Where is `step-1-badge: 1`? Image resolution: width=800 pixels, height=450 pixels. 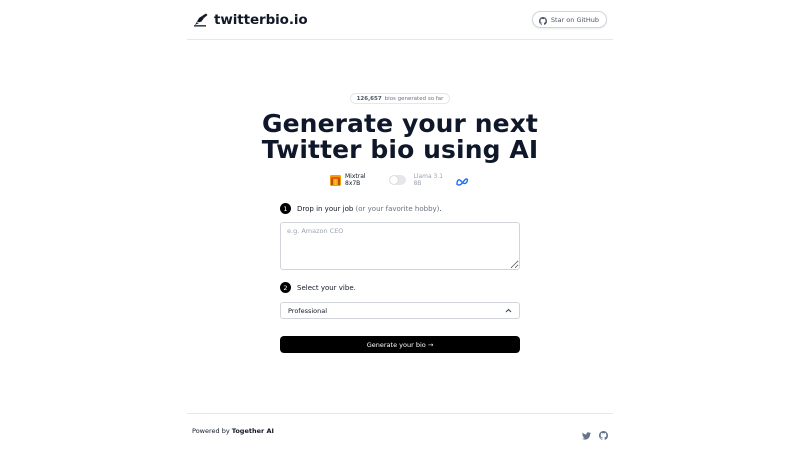 step-1-badge: 1 is located at coordinates (285, 208).